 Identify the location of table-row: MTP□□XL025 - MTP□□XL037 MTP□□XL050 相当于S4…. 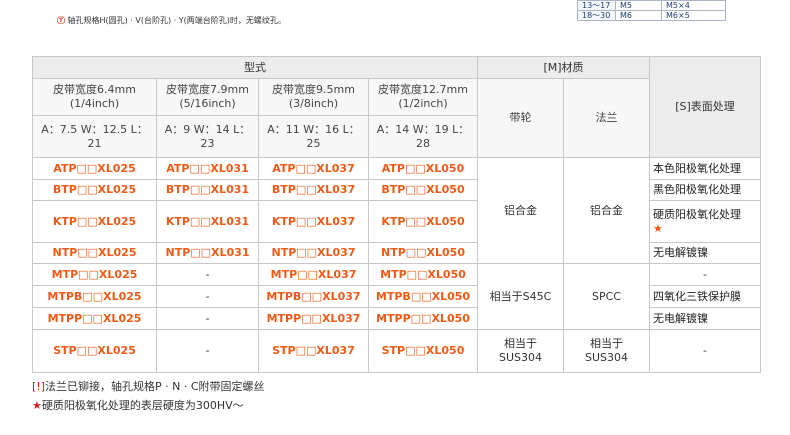
(397, 296).